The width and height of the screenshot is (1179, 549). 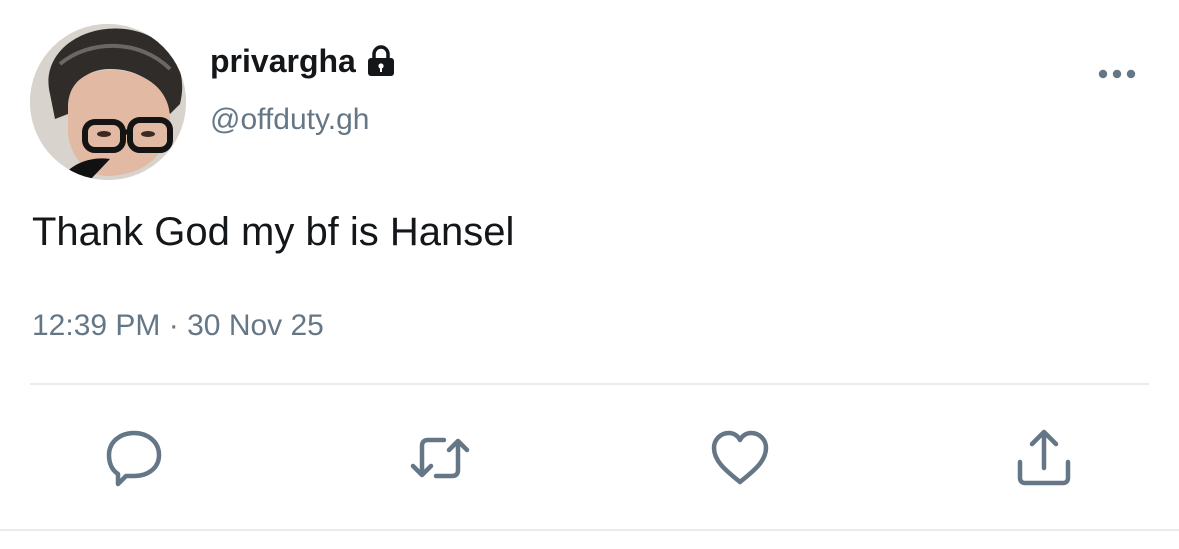 What do you see at coordinates (589, 530) in the screenshot?
I see `bottom-divider` at bounding box center [589, 530].